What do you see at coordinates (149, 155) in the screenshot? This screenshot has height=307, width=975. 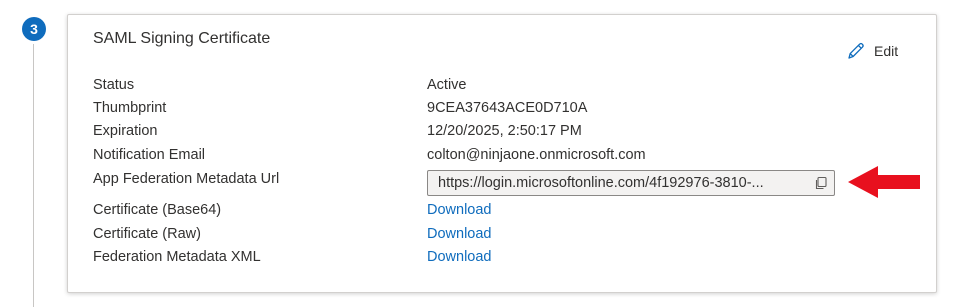 I see `notification-email-label: Notification Email` at bounding box center [149, 155].